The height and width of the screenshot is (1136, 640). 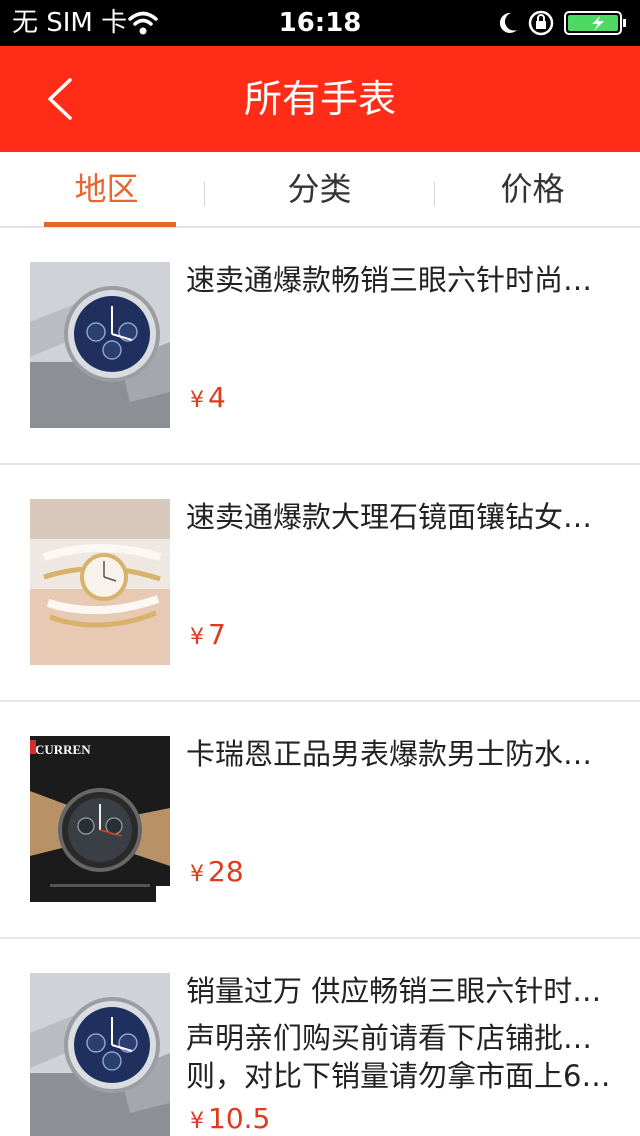 I want to click on tab-region: 地区, so click(x=106, y=189).